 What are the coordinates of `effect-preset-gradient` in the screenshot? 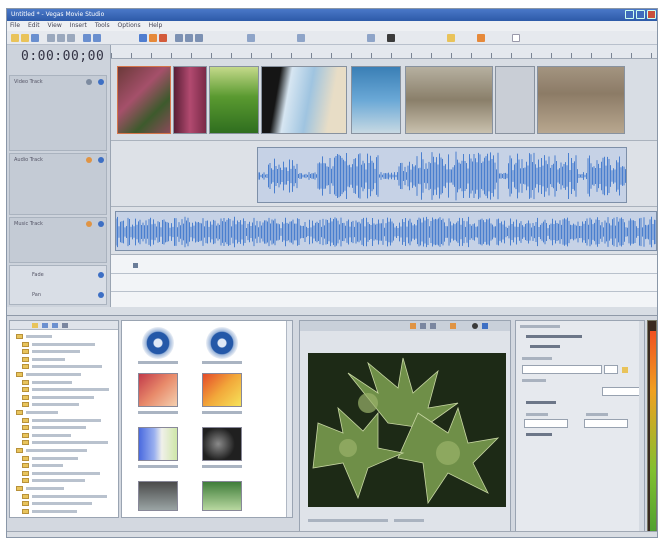 It's located at (158, 444).